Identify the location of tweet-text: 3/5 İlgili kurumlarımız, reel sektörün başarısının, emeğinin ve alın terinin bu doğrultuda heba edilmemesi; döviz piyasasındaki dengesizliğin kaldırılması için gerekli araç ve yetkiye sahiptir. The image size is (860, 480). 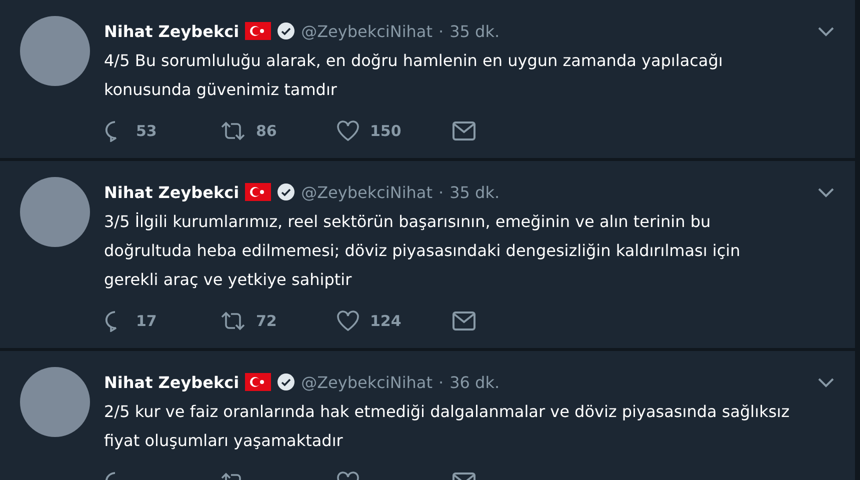
(423, 251).